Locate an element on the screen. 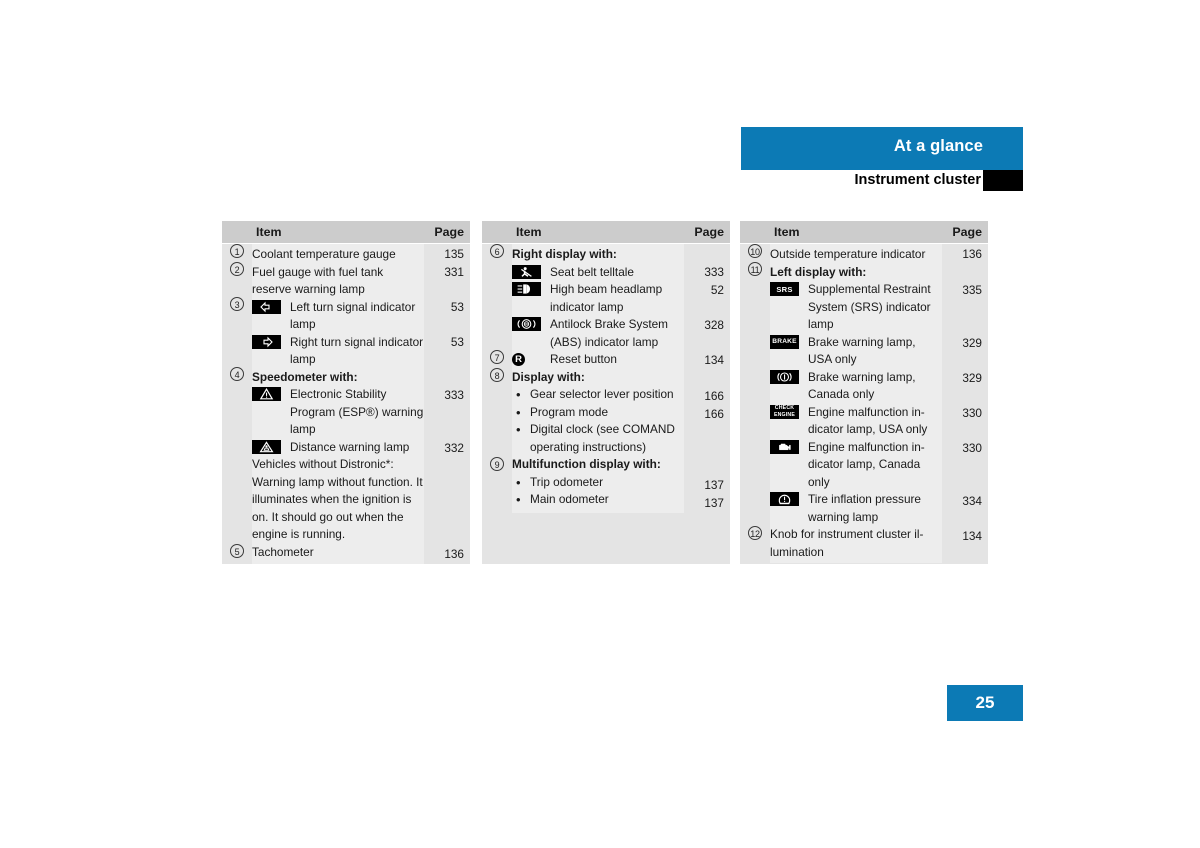 The image size is (1200, 848). table-row: Coolant temperature gauge is located at coordinates (338, 255).